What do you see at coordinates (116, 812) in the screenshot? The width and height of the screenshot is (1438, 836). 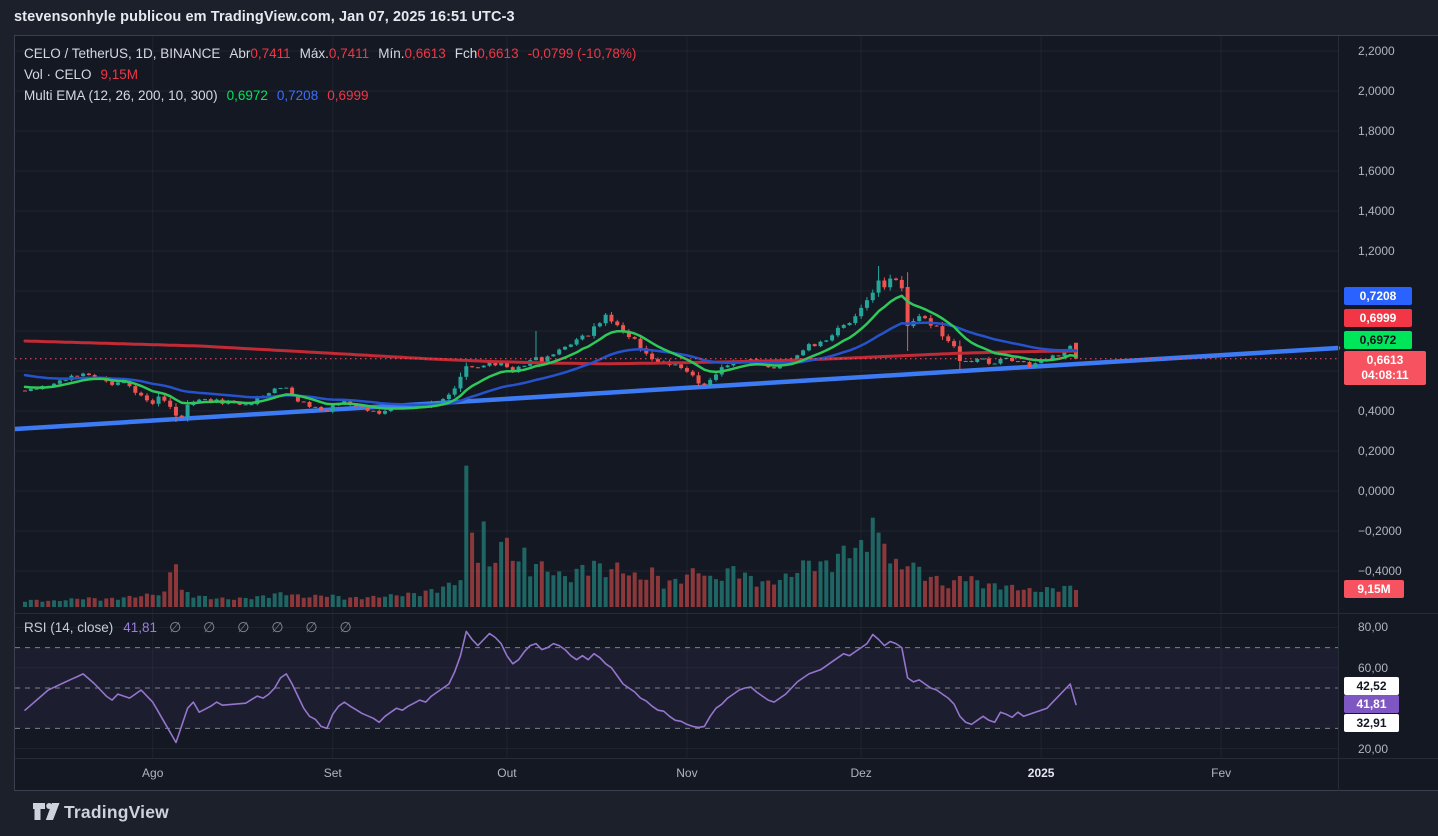 I see `tradingview-brand-text: TradingView` at bounding box center [116, 812].